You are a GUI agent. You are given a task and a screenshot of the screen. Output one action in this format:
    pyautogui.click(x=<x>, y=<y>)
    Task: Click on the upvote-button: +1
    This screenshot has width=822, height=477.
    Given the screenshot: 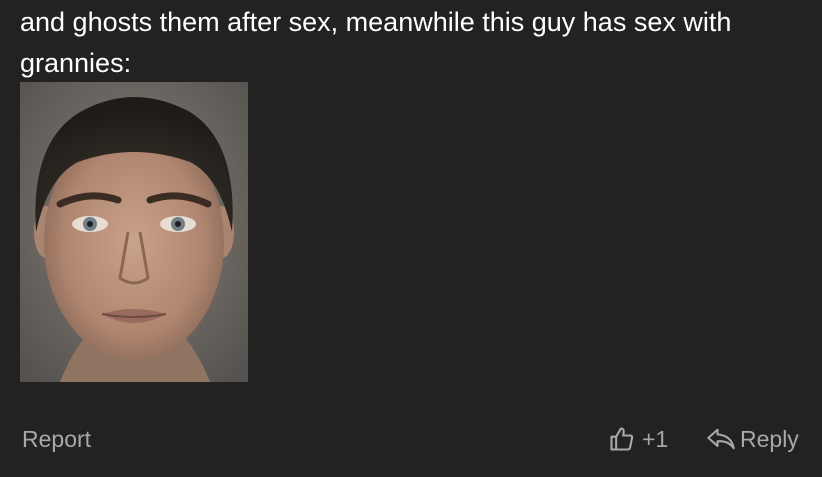 What is the action you would take?
    pyautogui.click(x=638, y=439)
    